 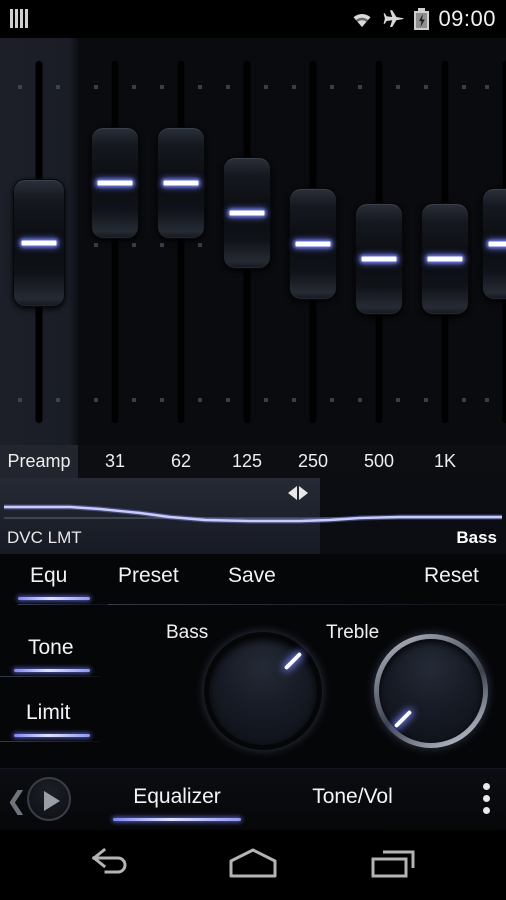 I want to click on play-icon, so click(x=49, y=799).